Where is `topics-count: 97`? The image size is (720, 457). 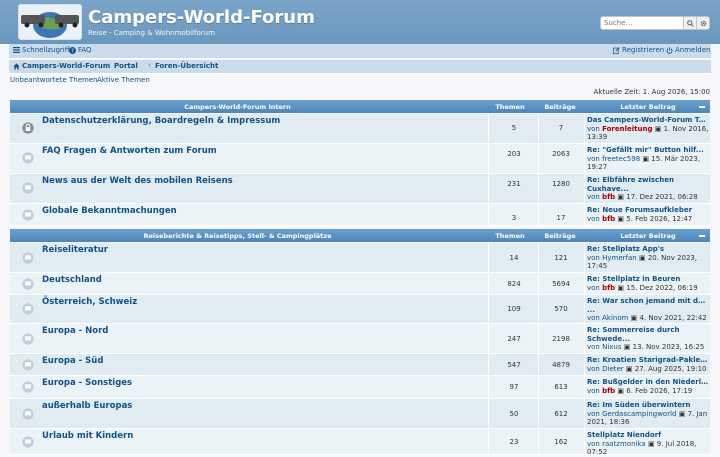 topics-count: 97 is located at coordinates (514, 387).